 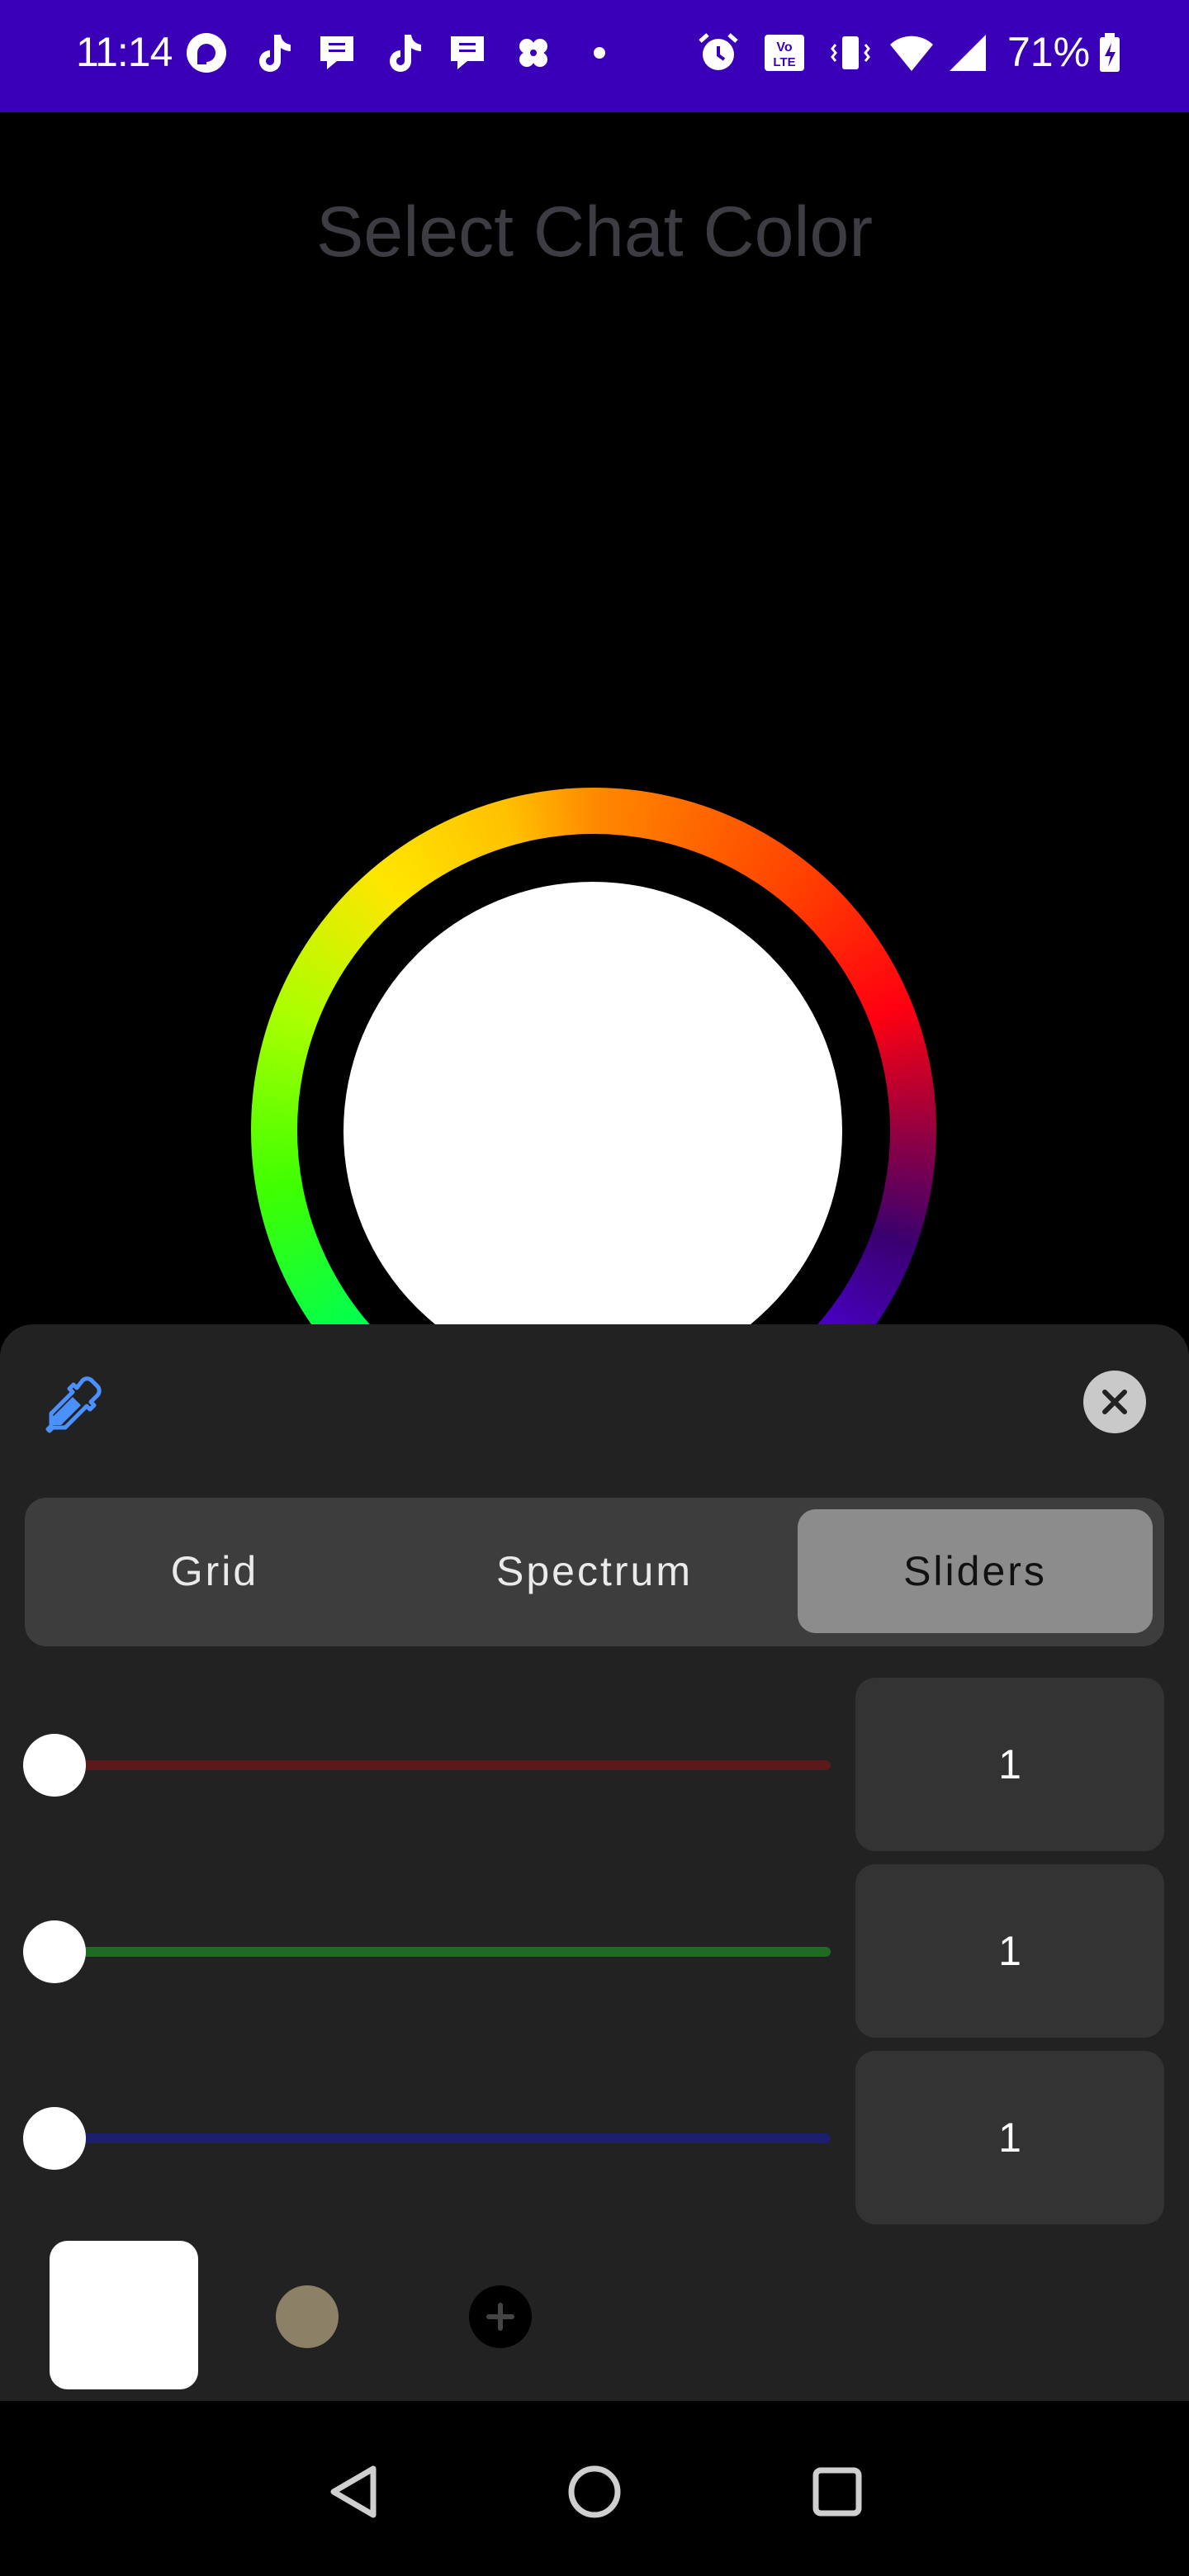 What do you see at coordinates (1110, 52) in the screenshot?
I see `battery-charging-icon` at bounding box center [1110, 52].